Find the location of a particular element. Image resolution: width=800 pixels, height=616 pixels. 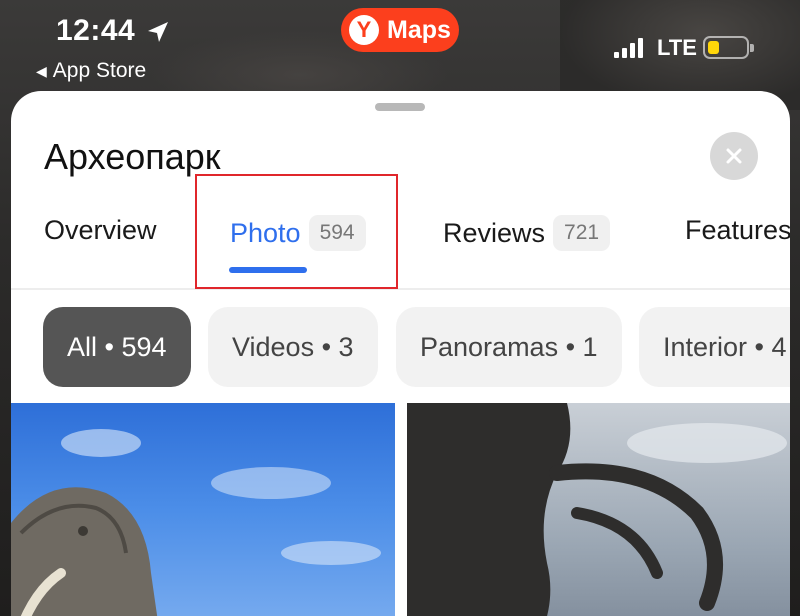

close-button is located at coordinates (734, 156).